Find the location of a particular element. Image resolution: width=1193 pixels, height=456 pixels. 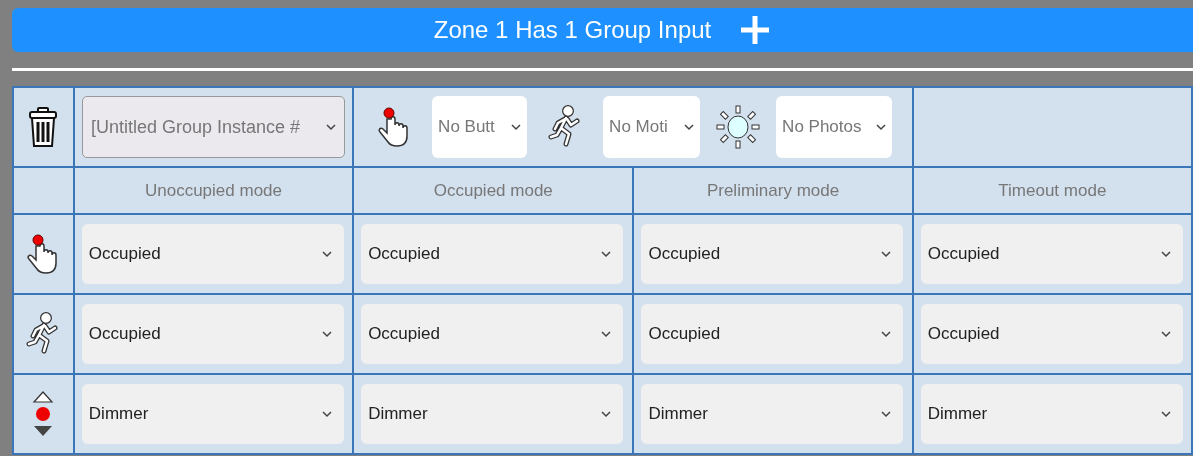

dimmer-icon is located at coordinates (43, 414).